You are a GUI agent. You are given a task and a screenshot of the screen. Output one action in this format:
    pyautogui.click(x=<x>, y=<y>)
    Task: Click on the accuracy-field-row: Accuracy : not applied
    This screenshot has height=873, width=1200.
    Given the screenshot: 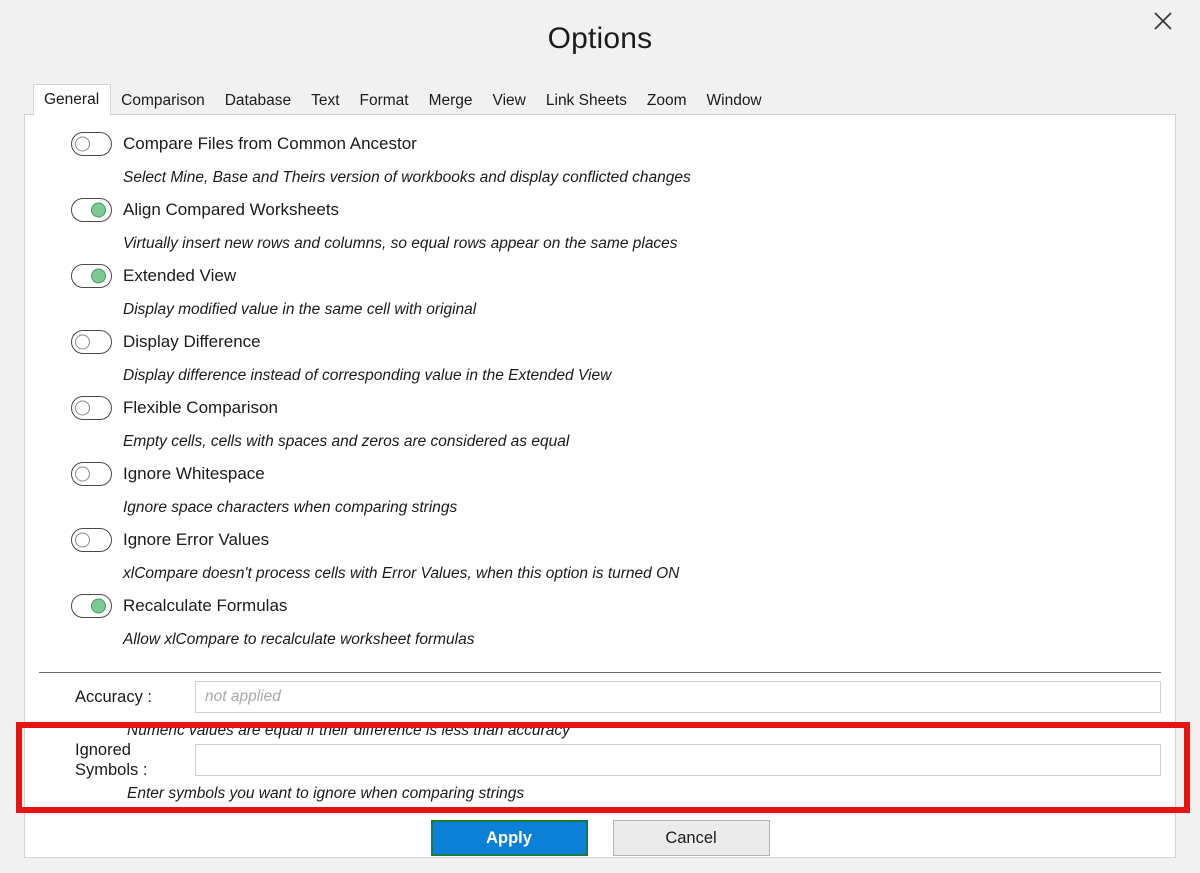 What is the action you would take?
    pyautogui.click(x=600, y=697)
    